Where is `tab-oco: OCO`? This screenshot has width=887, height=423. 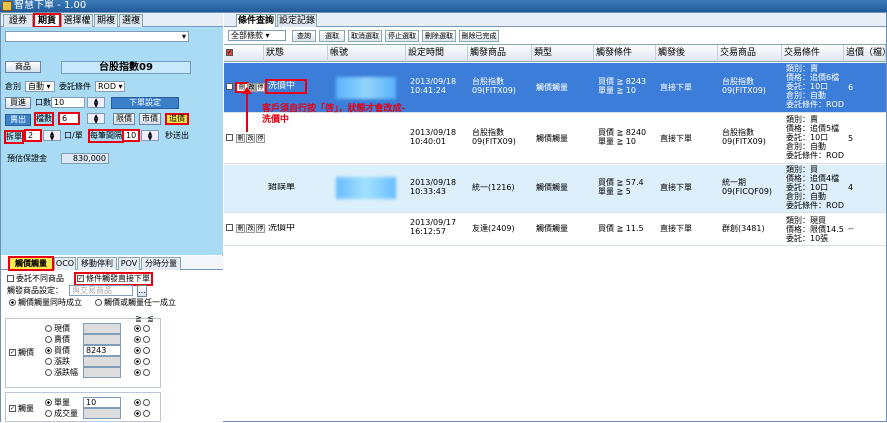 tab-oco: OCO is located at coordinates (65, 263).